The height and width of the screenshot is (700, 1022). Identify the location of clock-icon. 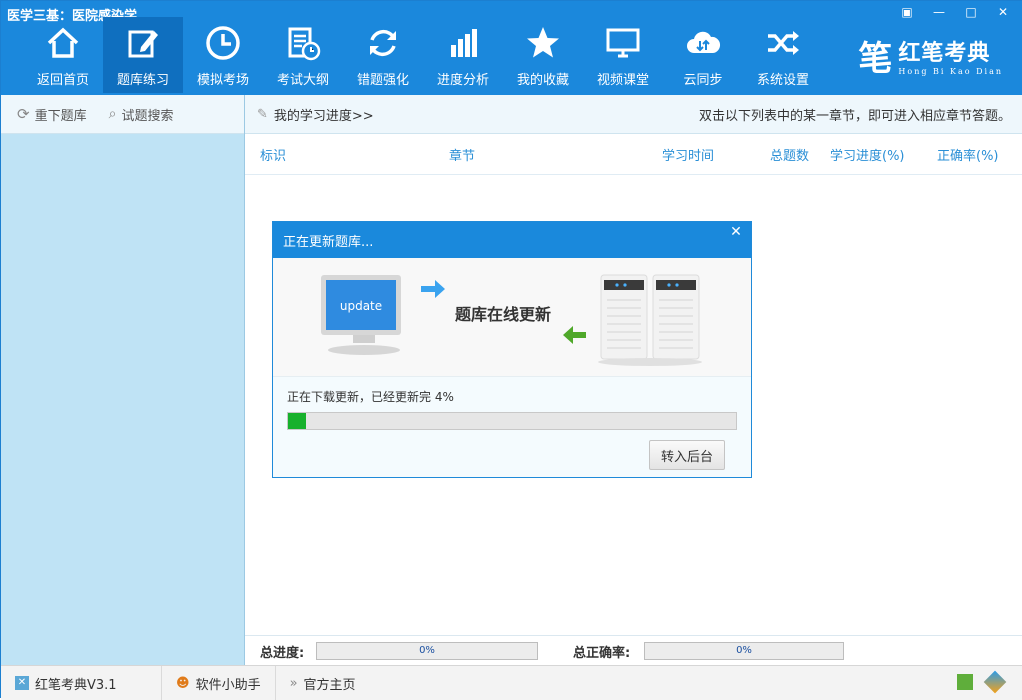
(223, 43).